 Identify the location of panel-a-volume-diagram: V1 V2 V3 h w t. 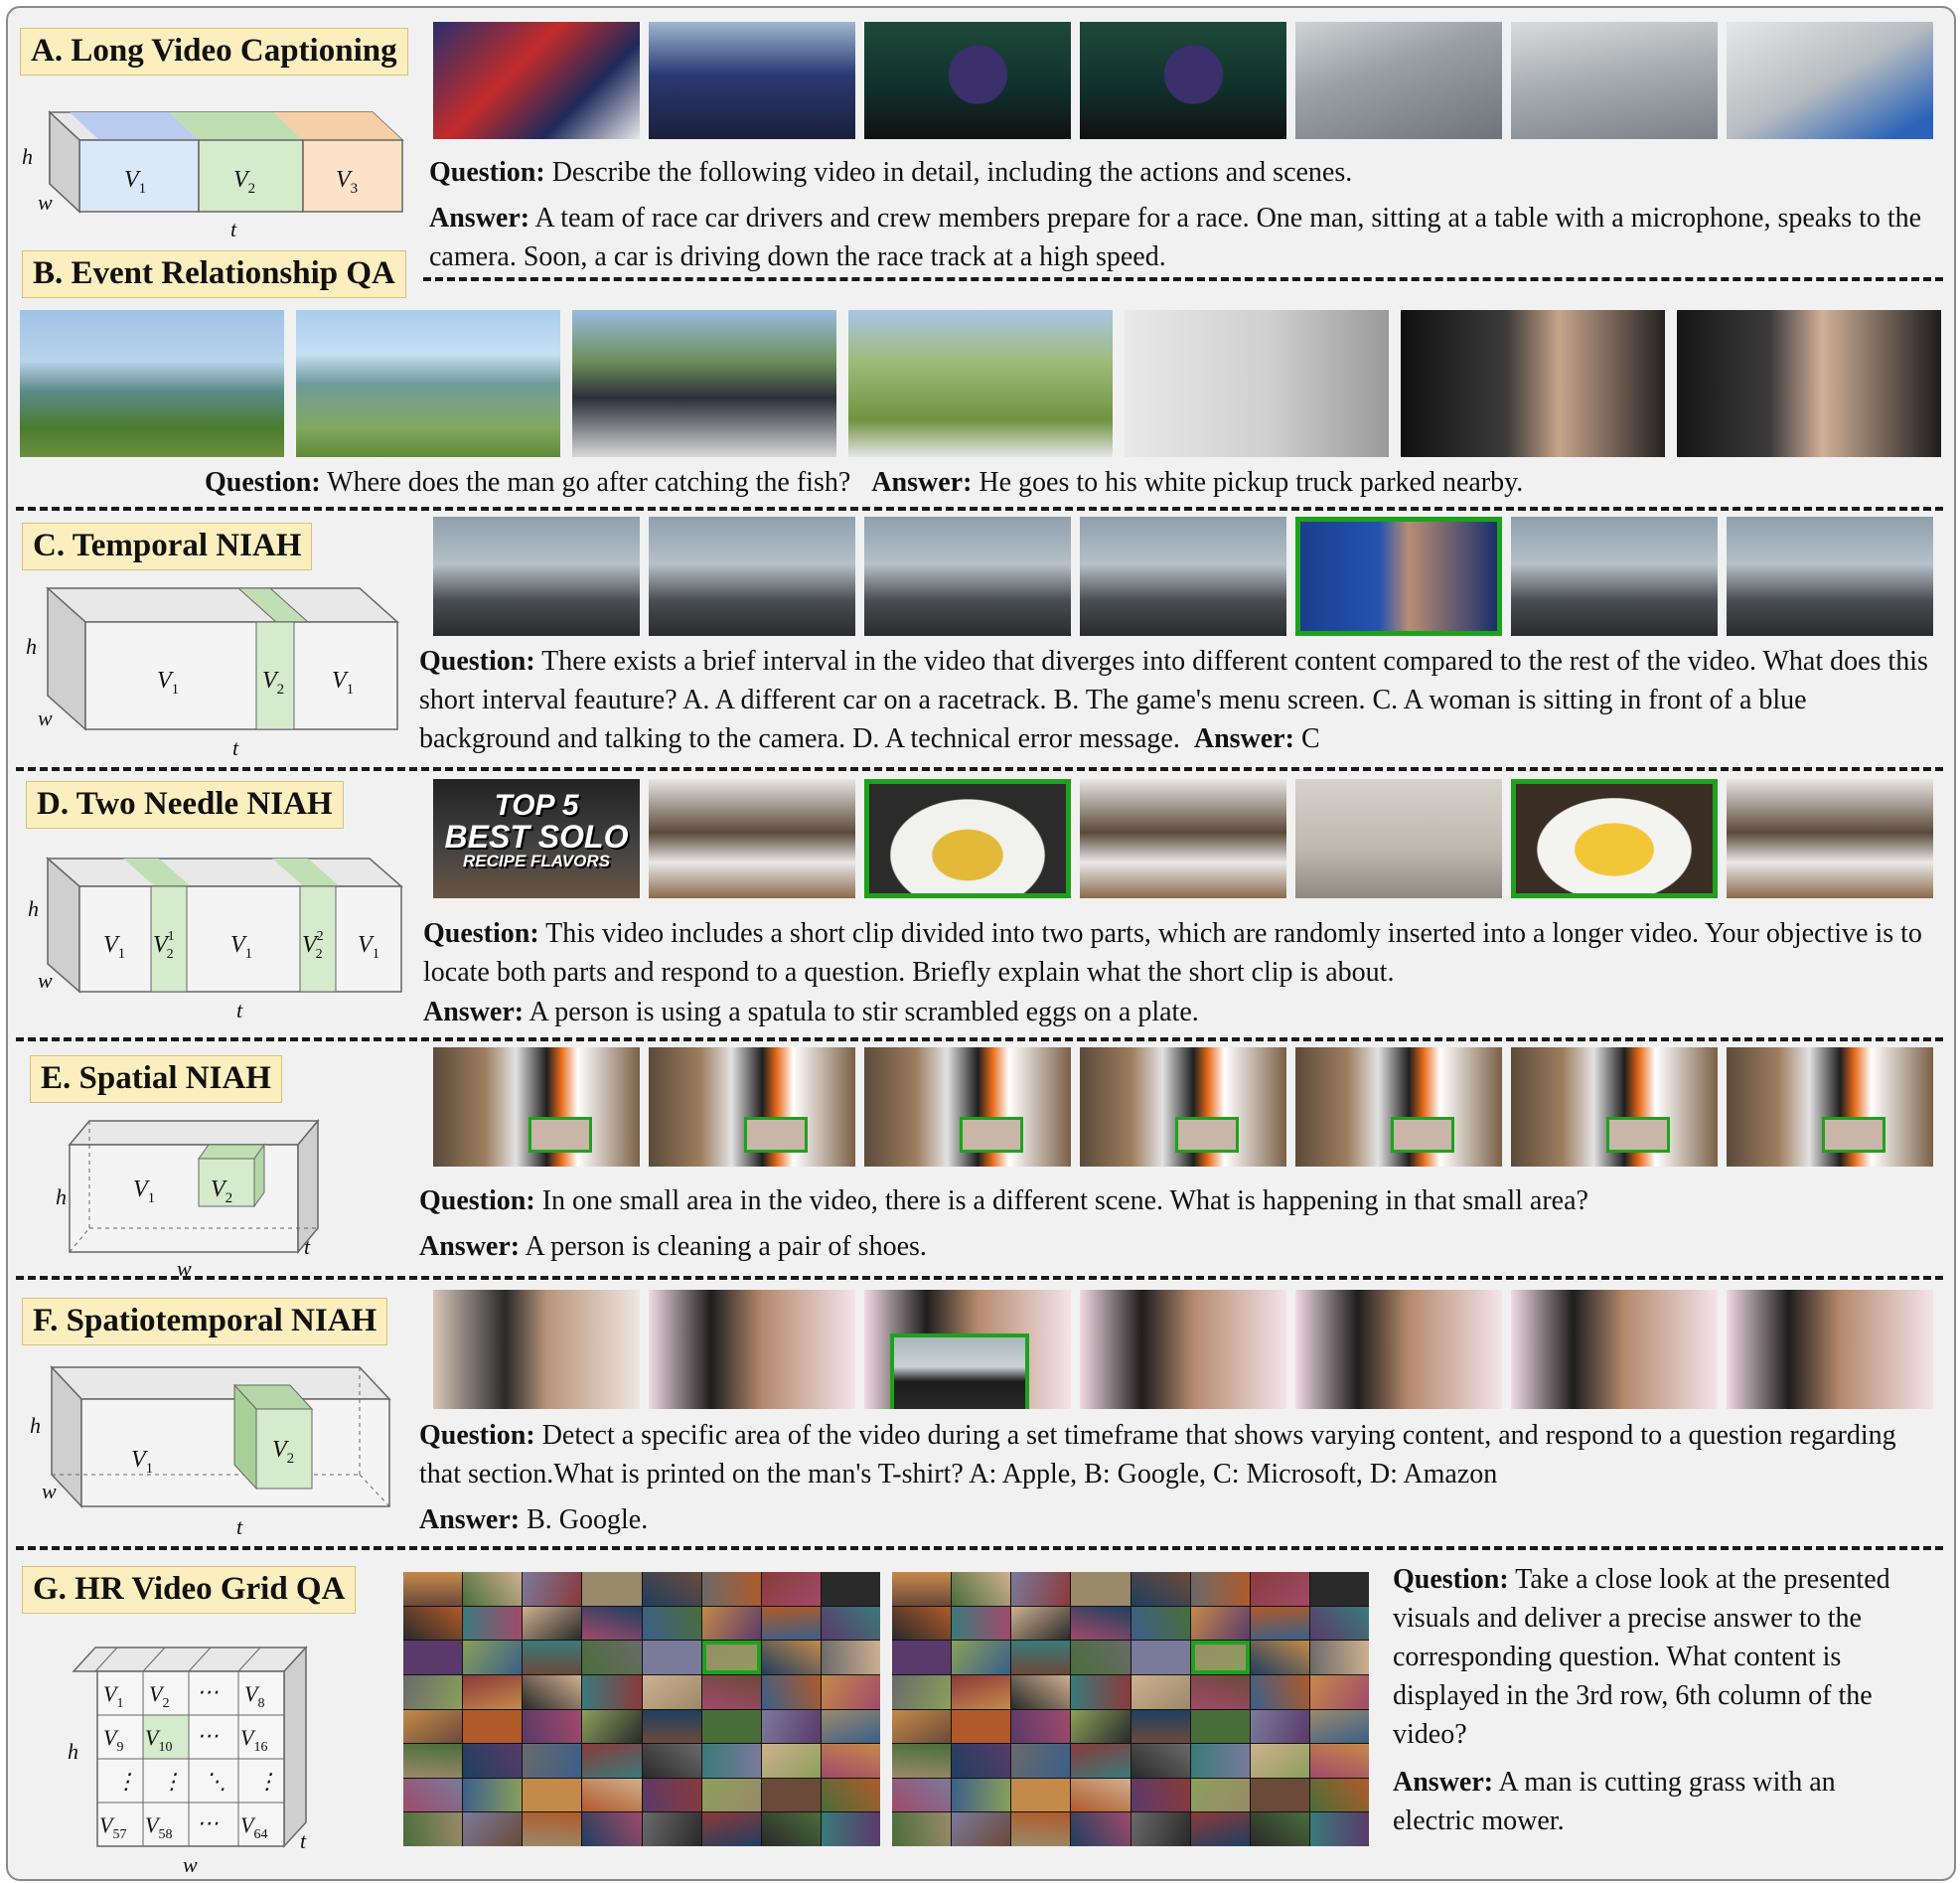
(213, 175).